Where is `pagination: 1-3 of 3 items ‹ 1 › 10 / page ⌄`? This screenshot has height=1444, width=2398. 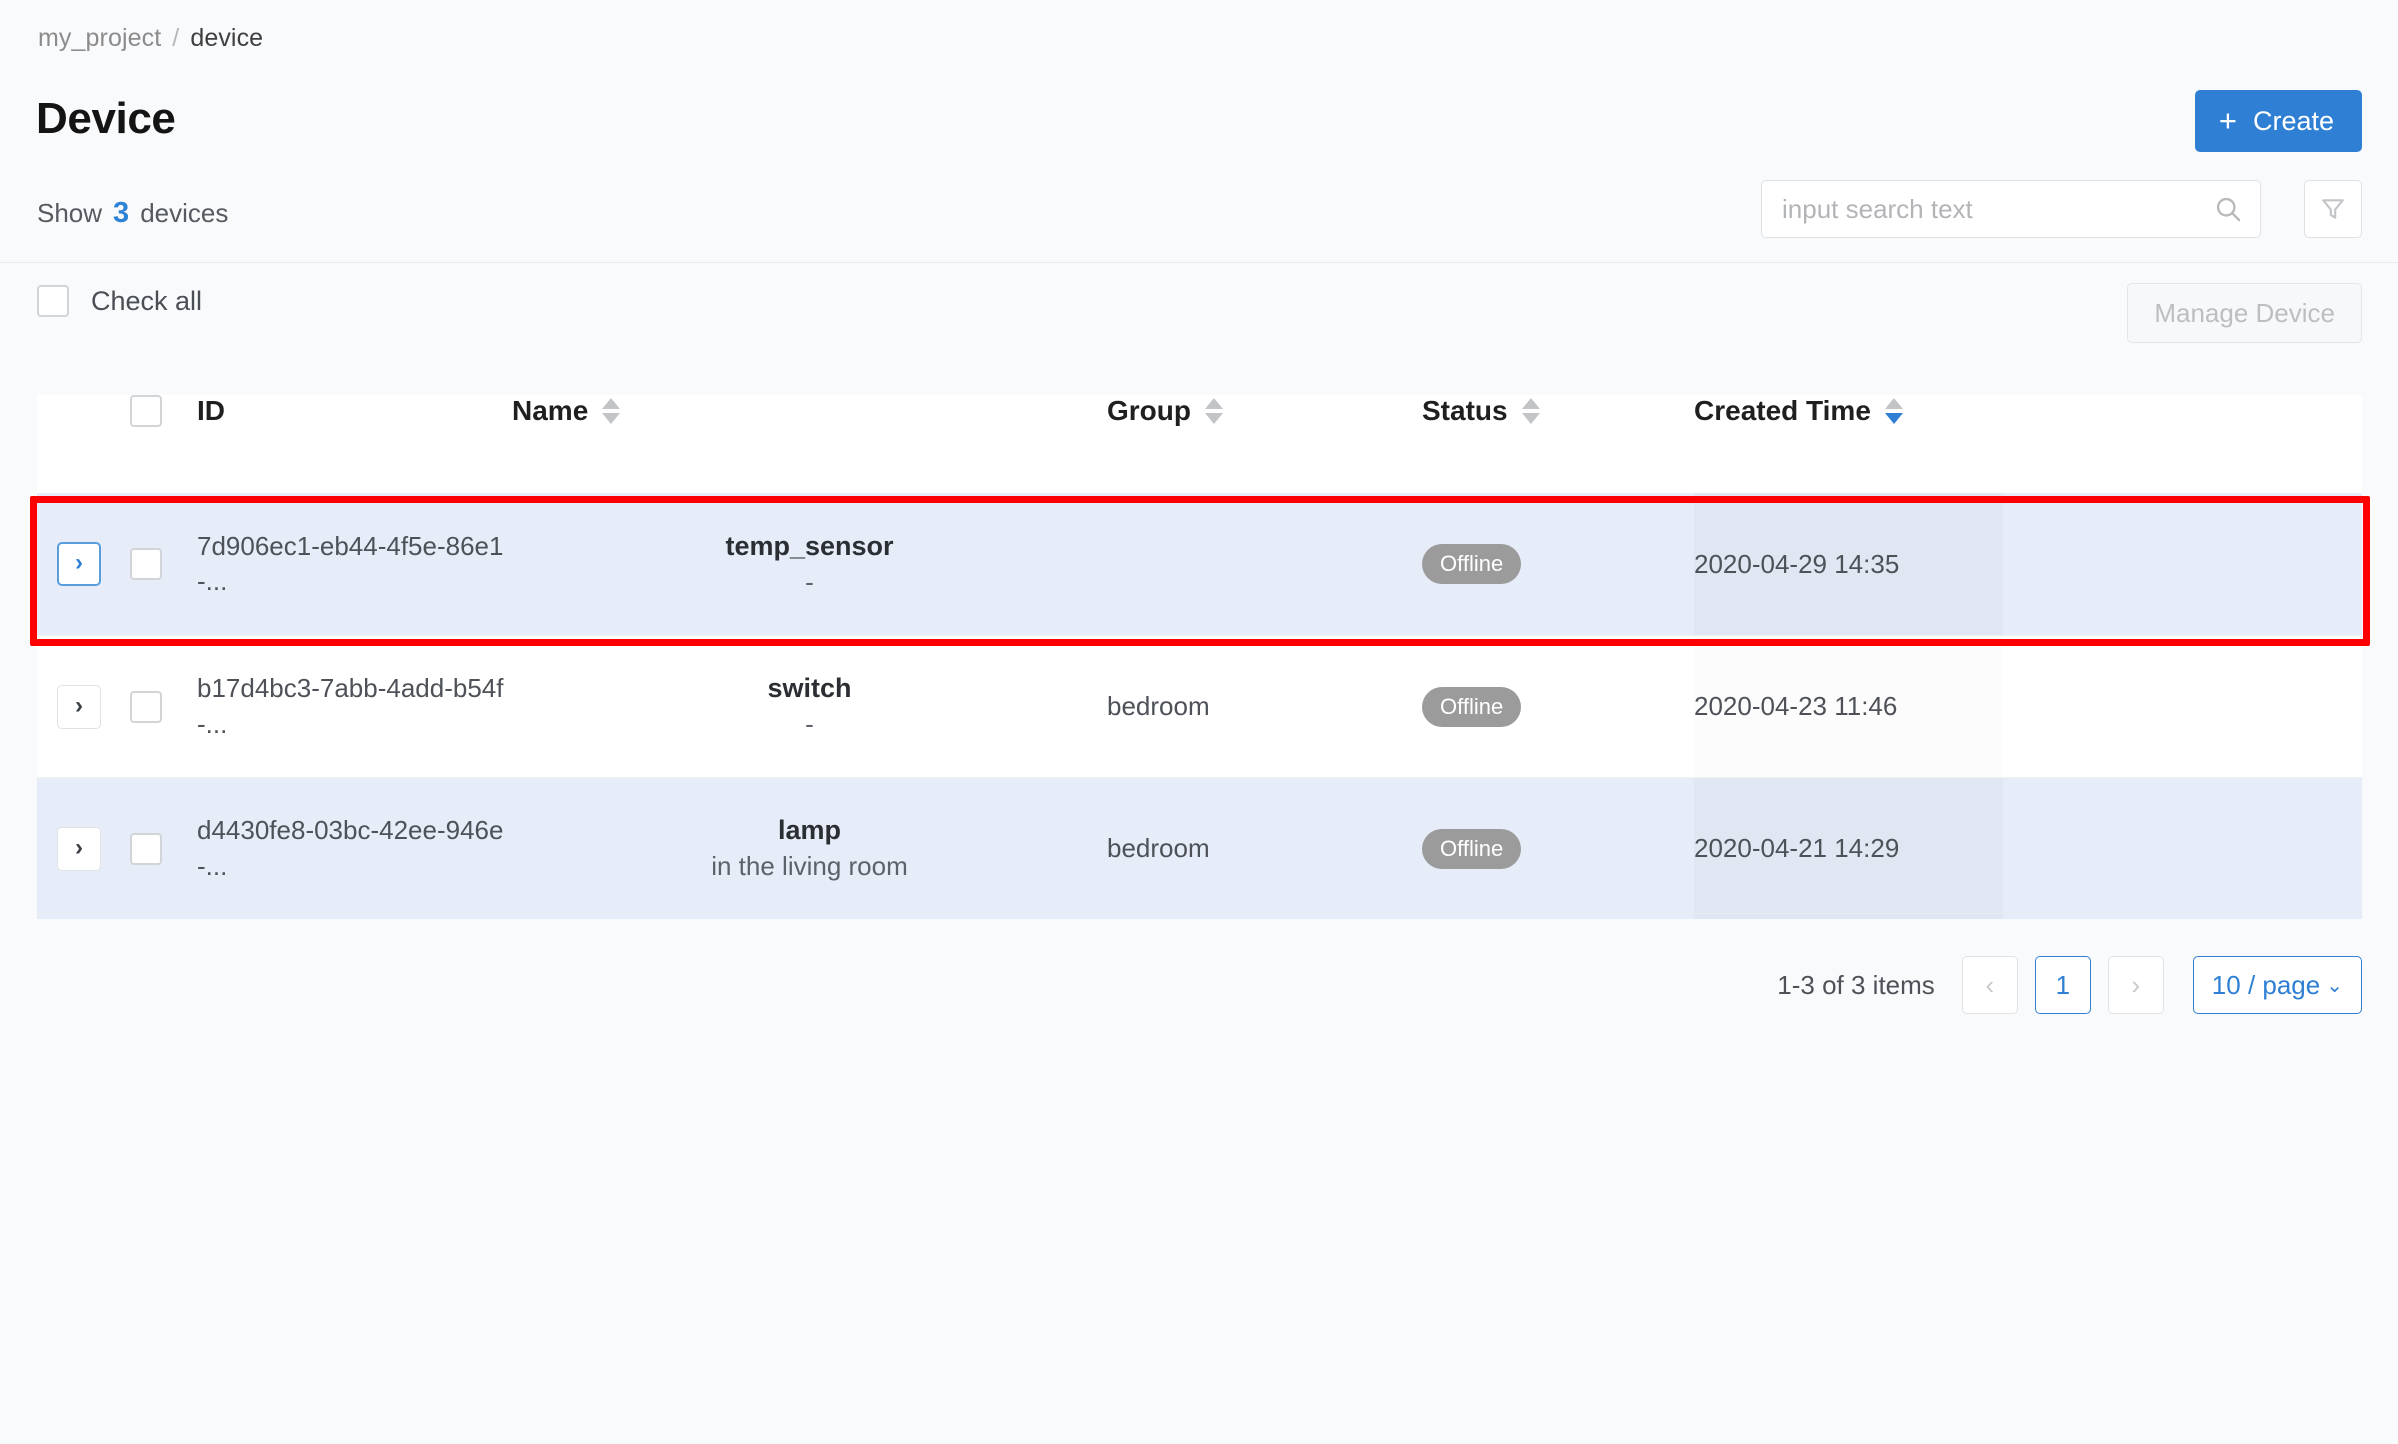
pagination: 1-3 of 3 items ‹ 1 › 10 / page ⌄ is located at coordinates (2069, 985).